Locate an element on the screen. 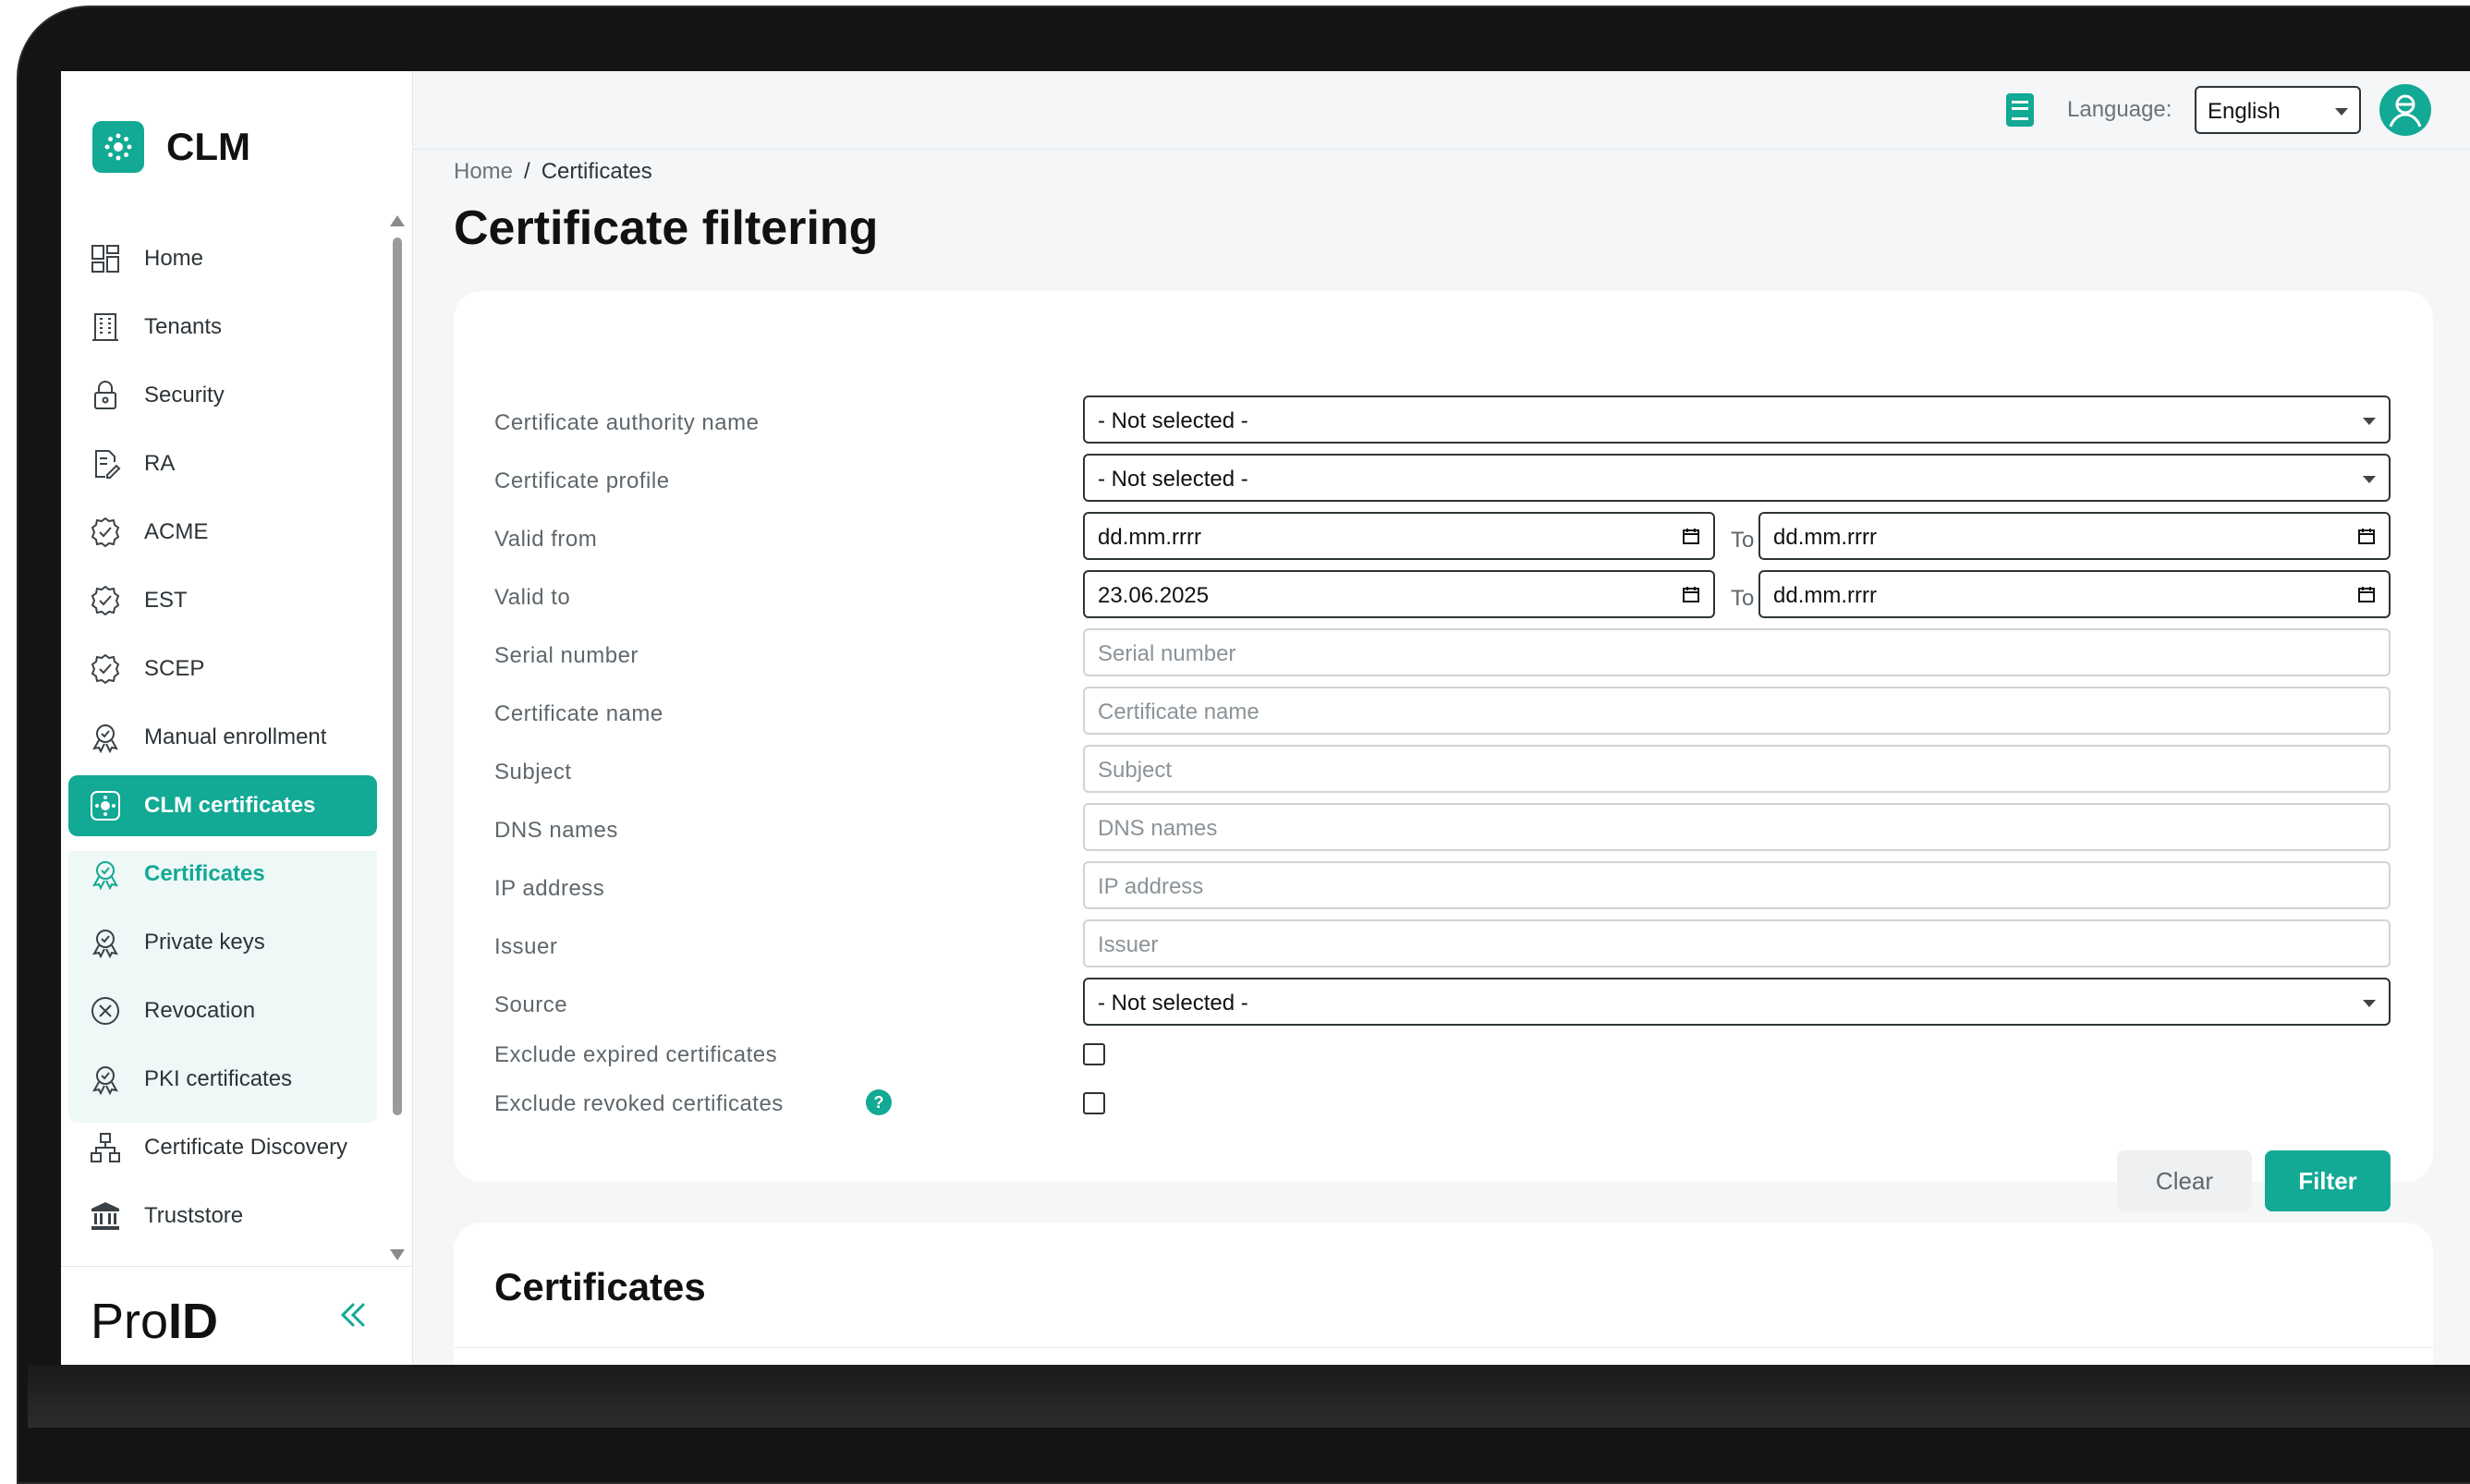  network-icon is located at coordinates (105, 1147).